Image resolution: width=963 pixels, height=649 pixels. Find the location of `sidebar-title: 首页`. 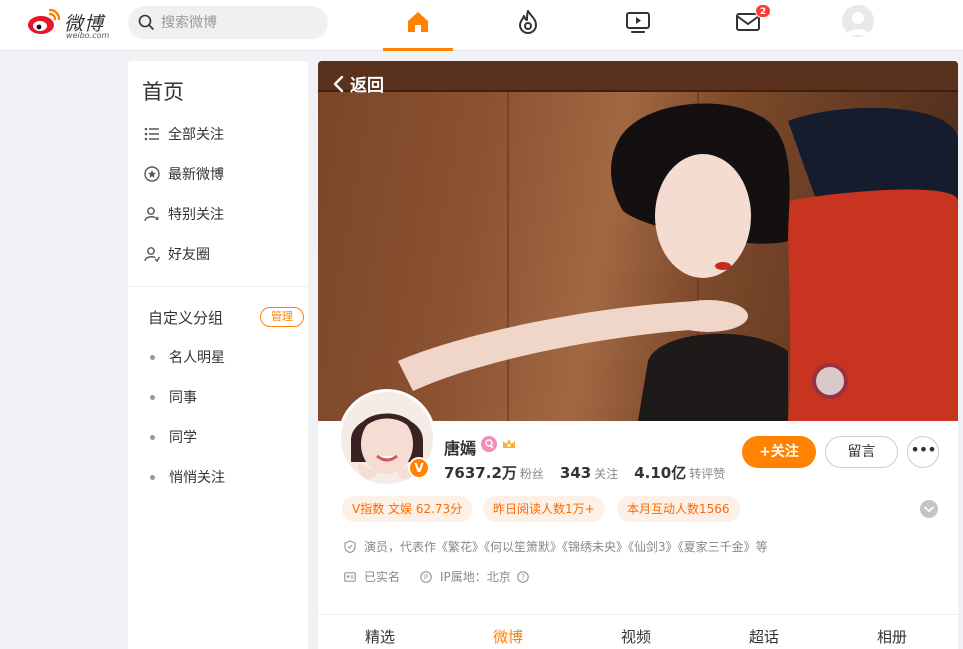

sidebar-title: 首页 is located at coordinates (163, 92).